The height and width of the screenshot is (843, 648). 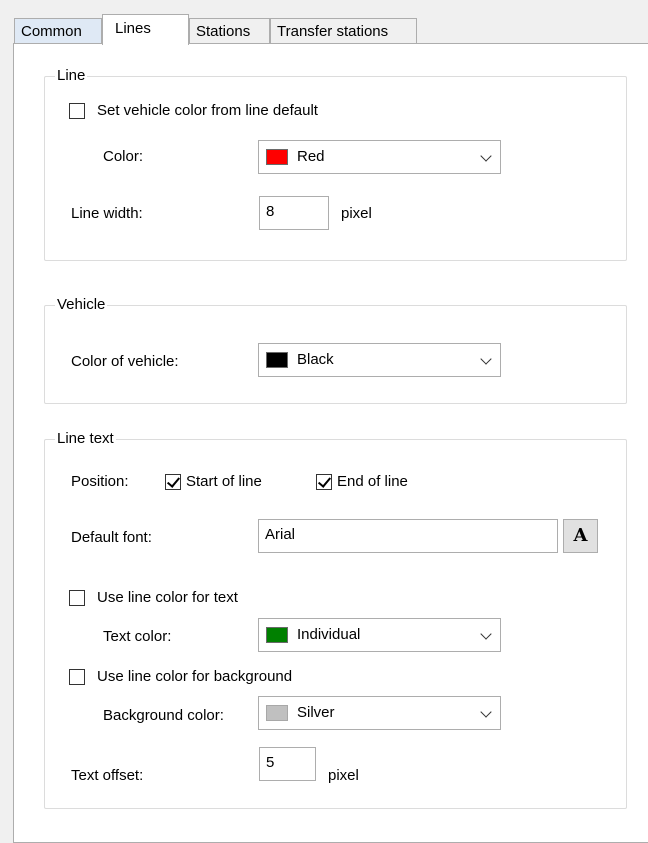 What do you see at coordinates (58, 31) in the screenshot?
I see `tab-common: Common` at bounding box center [58, 31].